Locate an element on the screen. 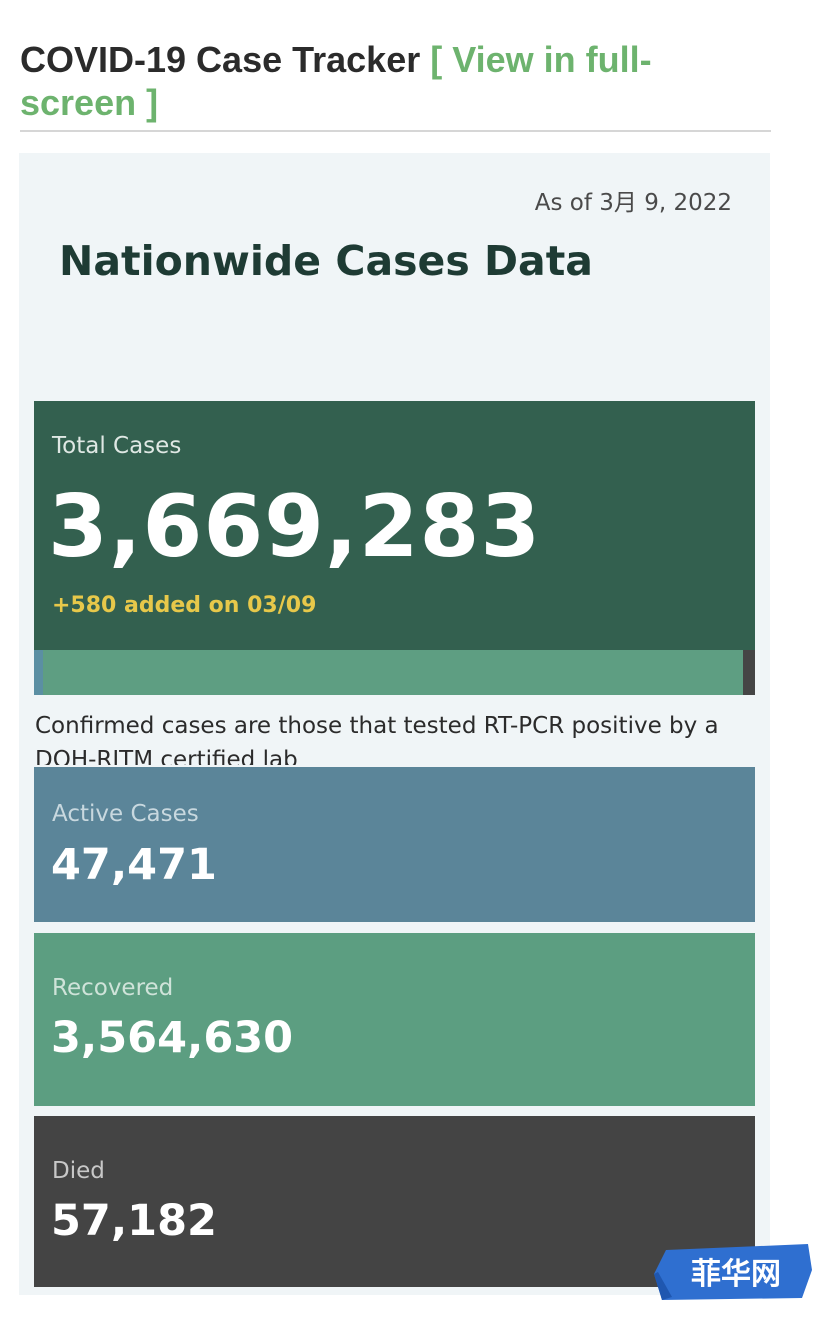 This screenshot has width=828, height=1321. watermark-logo: 菲华网 is located at coordinates (733, 1272).